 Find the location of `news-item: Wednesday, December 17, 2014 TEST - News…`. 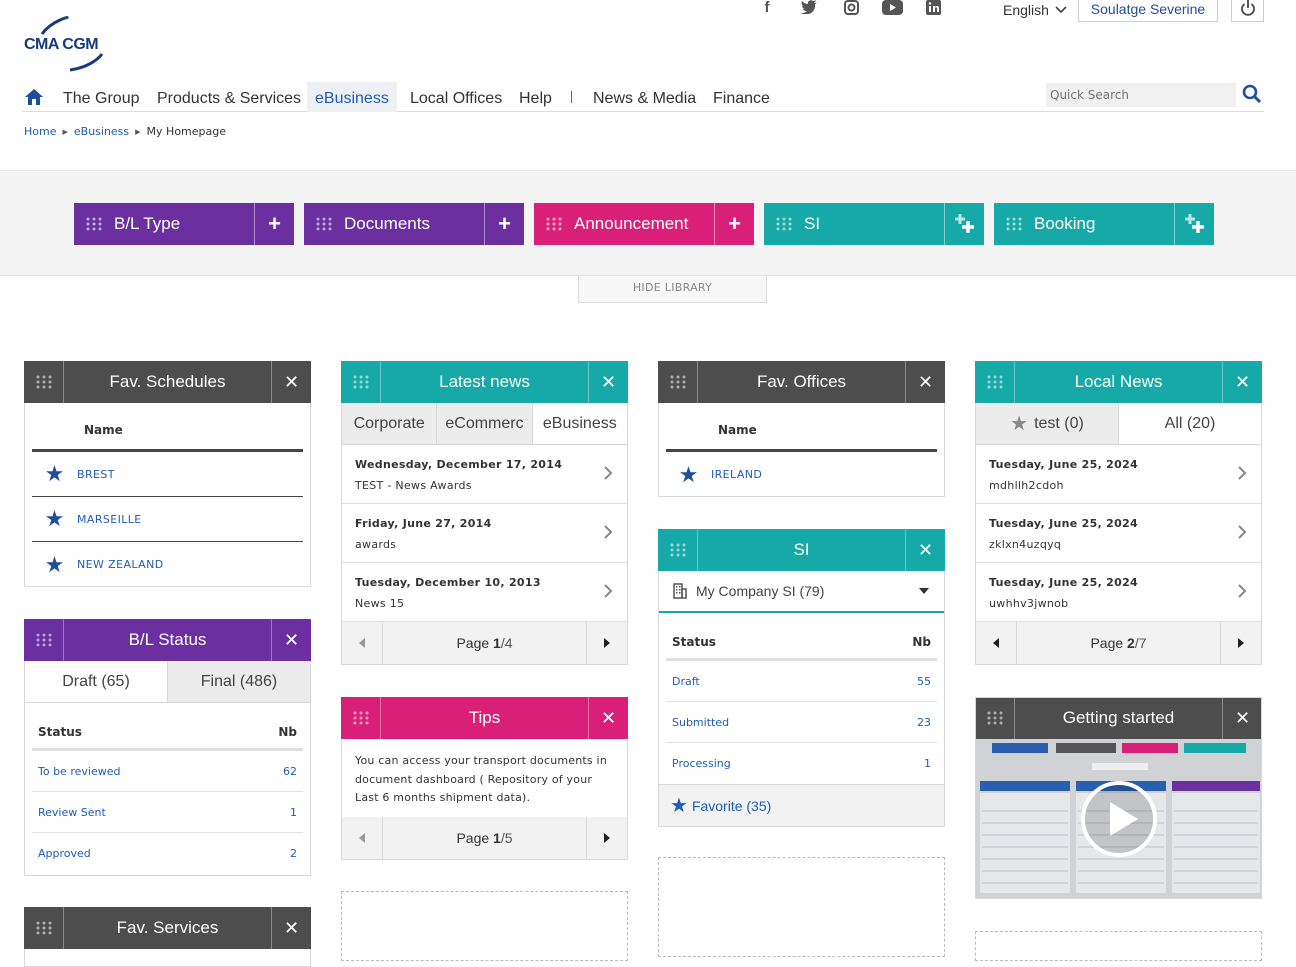

news-item: Wednesday, December 17, 2014 TEST - News… is located at coordinates (484, 474).